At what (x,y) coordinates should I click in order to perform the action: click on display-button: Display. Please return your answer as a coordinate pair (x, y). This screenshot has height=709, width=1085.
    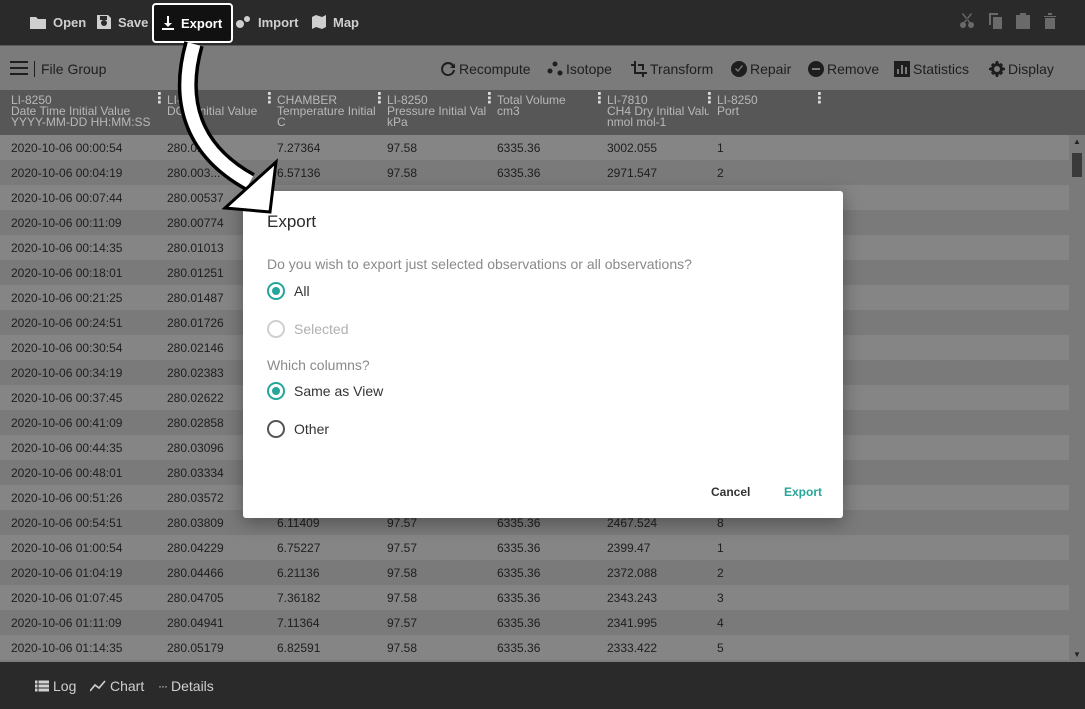
    Looking at the image, I should click on (1021, 69).